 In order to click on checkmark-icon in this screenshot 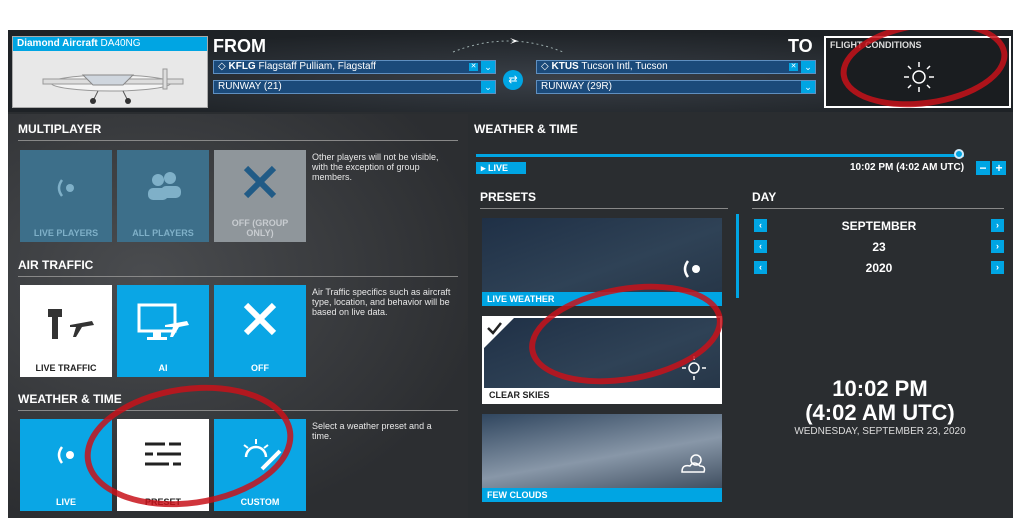, I will do `click(499, 333)`.